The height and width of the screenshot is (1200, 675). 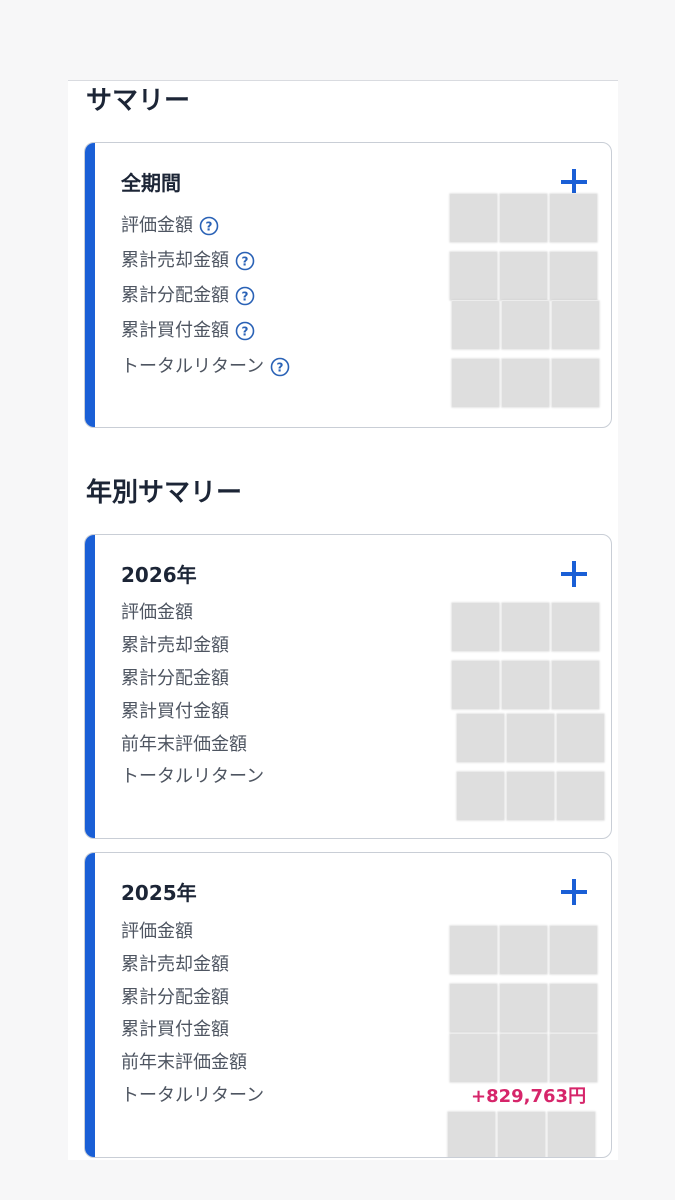 What do you see at coordinates (159, 575) in the screenshot?
I see `card-title: 2026年` at bounding box center [159, 575].